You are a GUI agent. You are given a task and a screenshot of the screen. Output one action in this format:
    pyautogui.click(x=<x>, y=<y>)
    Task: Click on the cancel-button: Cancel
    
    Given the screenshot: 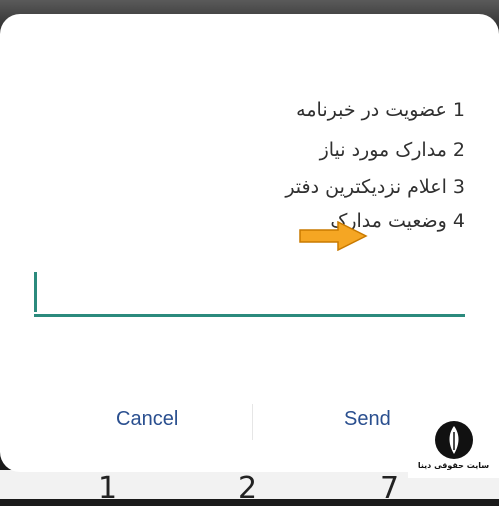 What is the action you would take?
    pyautogui.click(x=147, y=419)
    